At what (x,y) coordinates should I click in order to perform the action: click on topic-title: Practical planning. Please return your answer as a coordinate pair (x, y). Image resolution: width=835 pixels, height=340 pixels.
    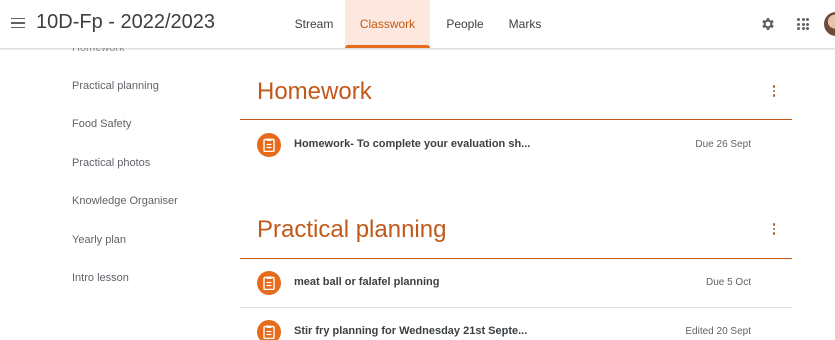
    Looking at the image, I should click on (351, 230).